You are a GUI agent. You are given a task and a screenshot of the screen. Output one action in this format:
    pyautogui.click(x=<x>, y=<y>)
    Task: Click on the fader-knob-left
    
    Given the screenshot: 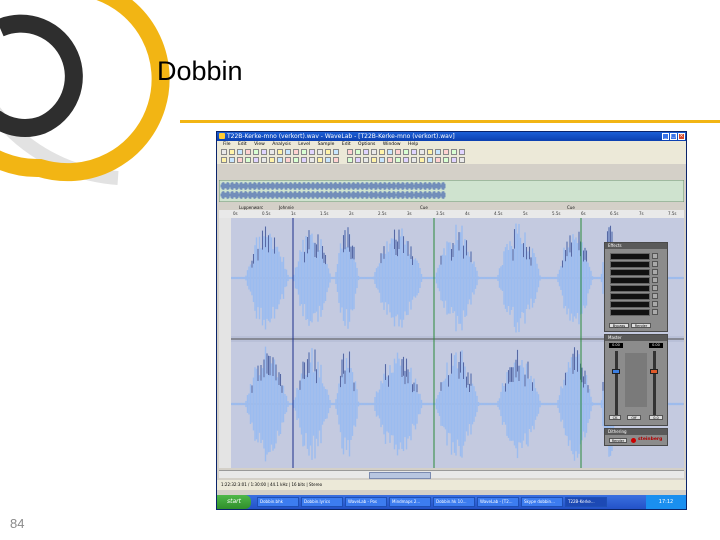 What is the action you would take?
    pyautogui.click(x=616, y=371)
    